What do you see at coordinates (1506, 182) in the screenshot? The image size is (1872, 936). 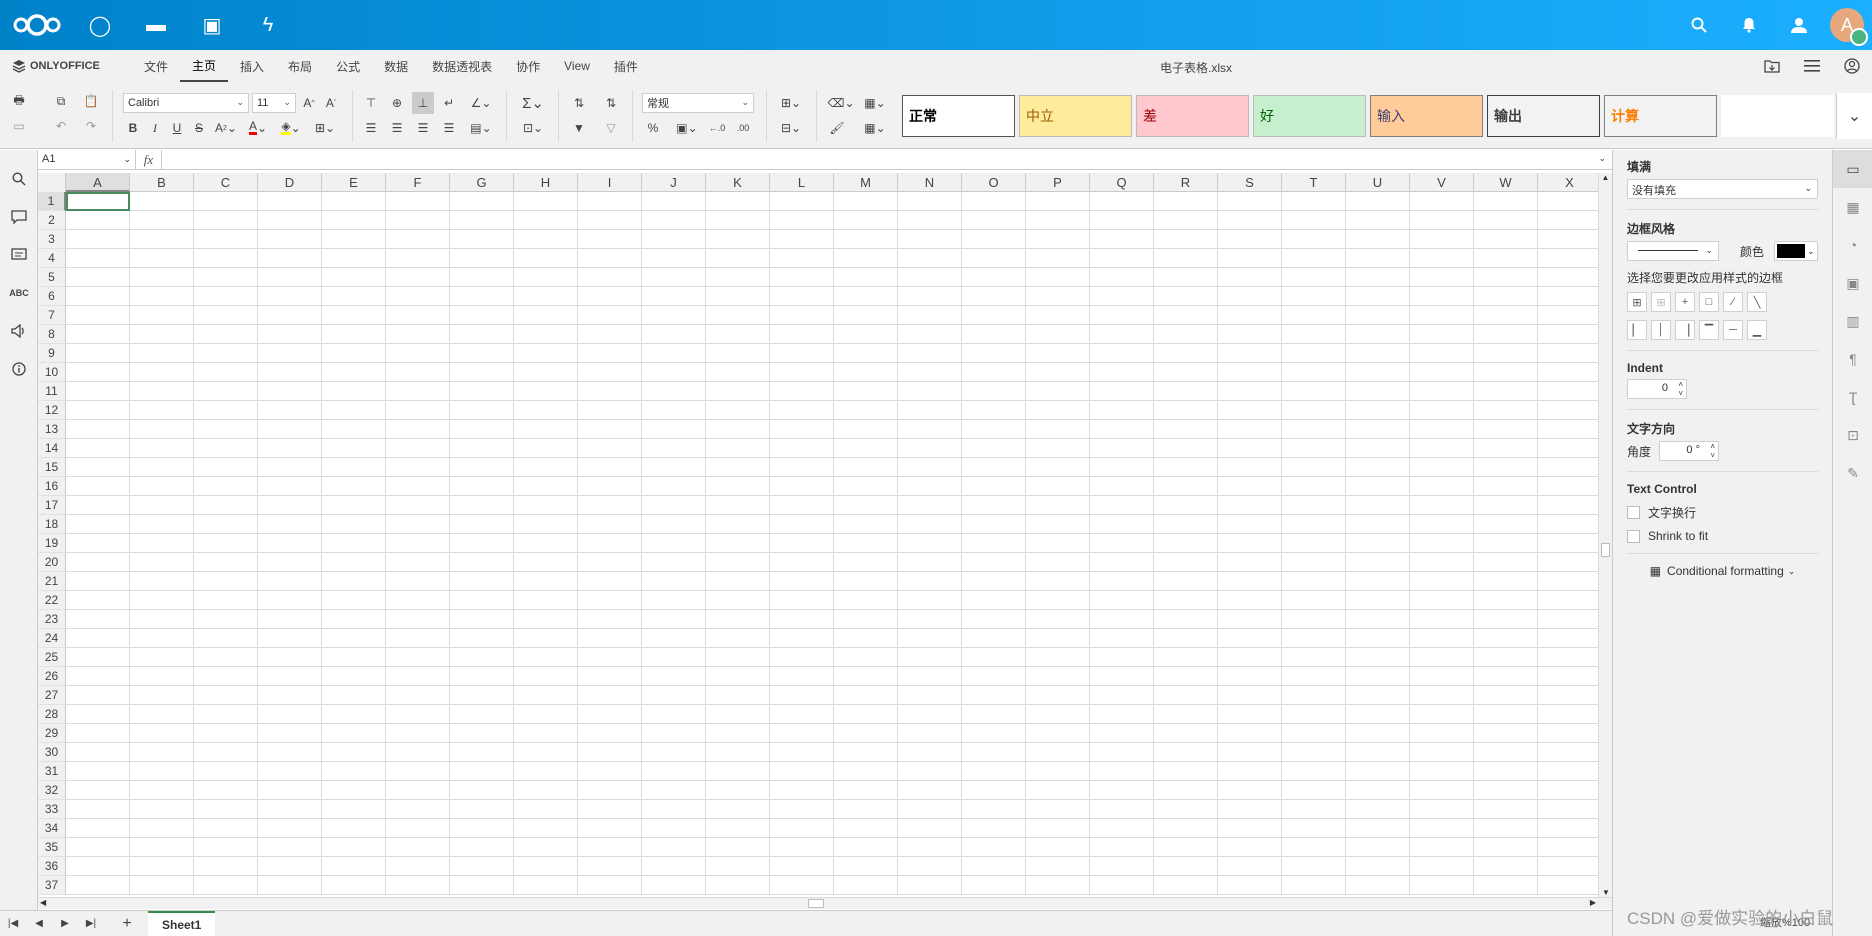 I see `column-header: W` at bounding box center [1506, 182].